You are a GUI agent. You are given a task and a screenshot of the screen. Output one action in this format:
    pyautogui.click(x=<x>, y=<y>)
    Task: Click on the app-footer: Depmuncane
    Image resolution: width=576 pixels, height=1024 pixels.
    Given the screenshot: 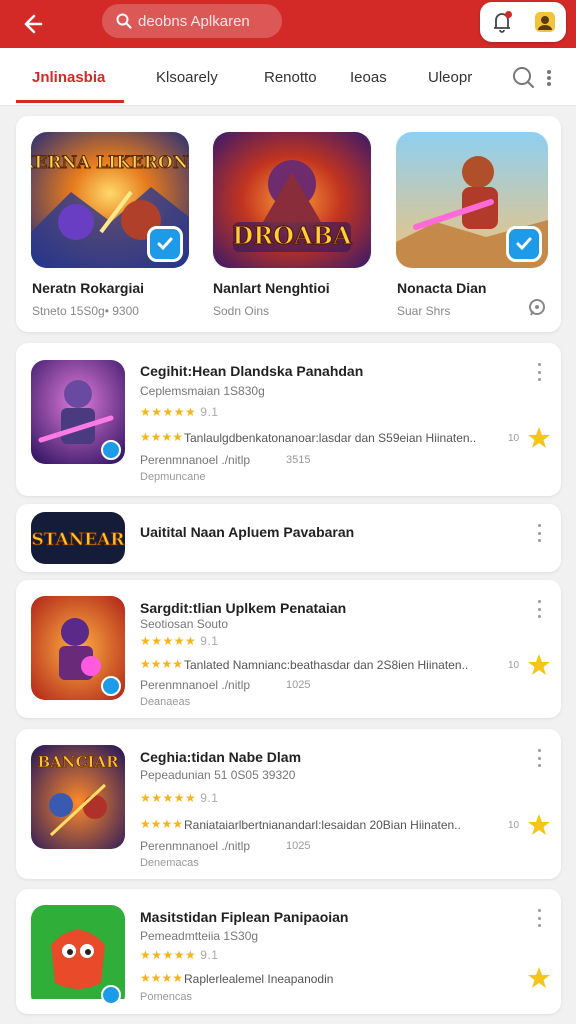 What is the action you would take?
    pyautogui.click(x=173, y=477)
    